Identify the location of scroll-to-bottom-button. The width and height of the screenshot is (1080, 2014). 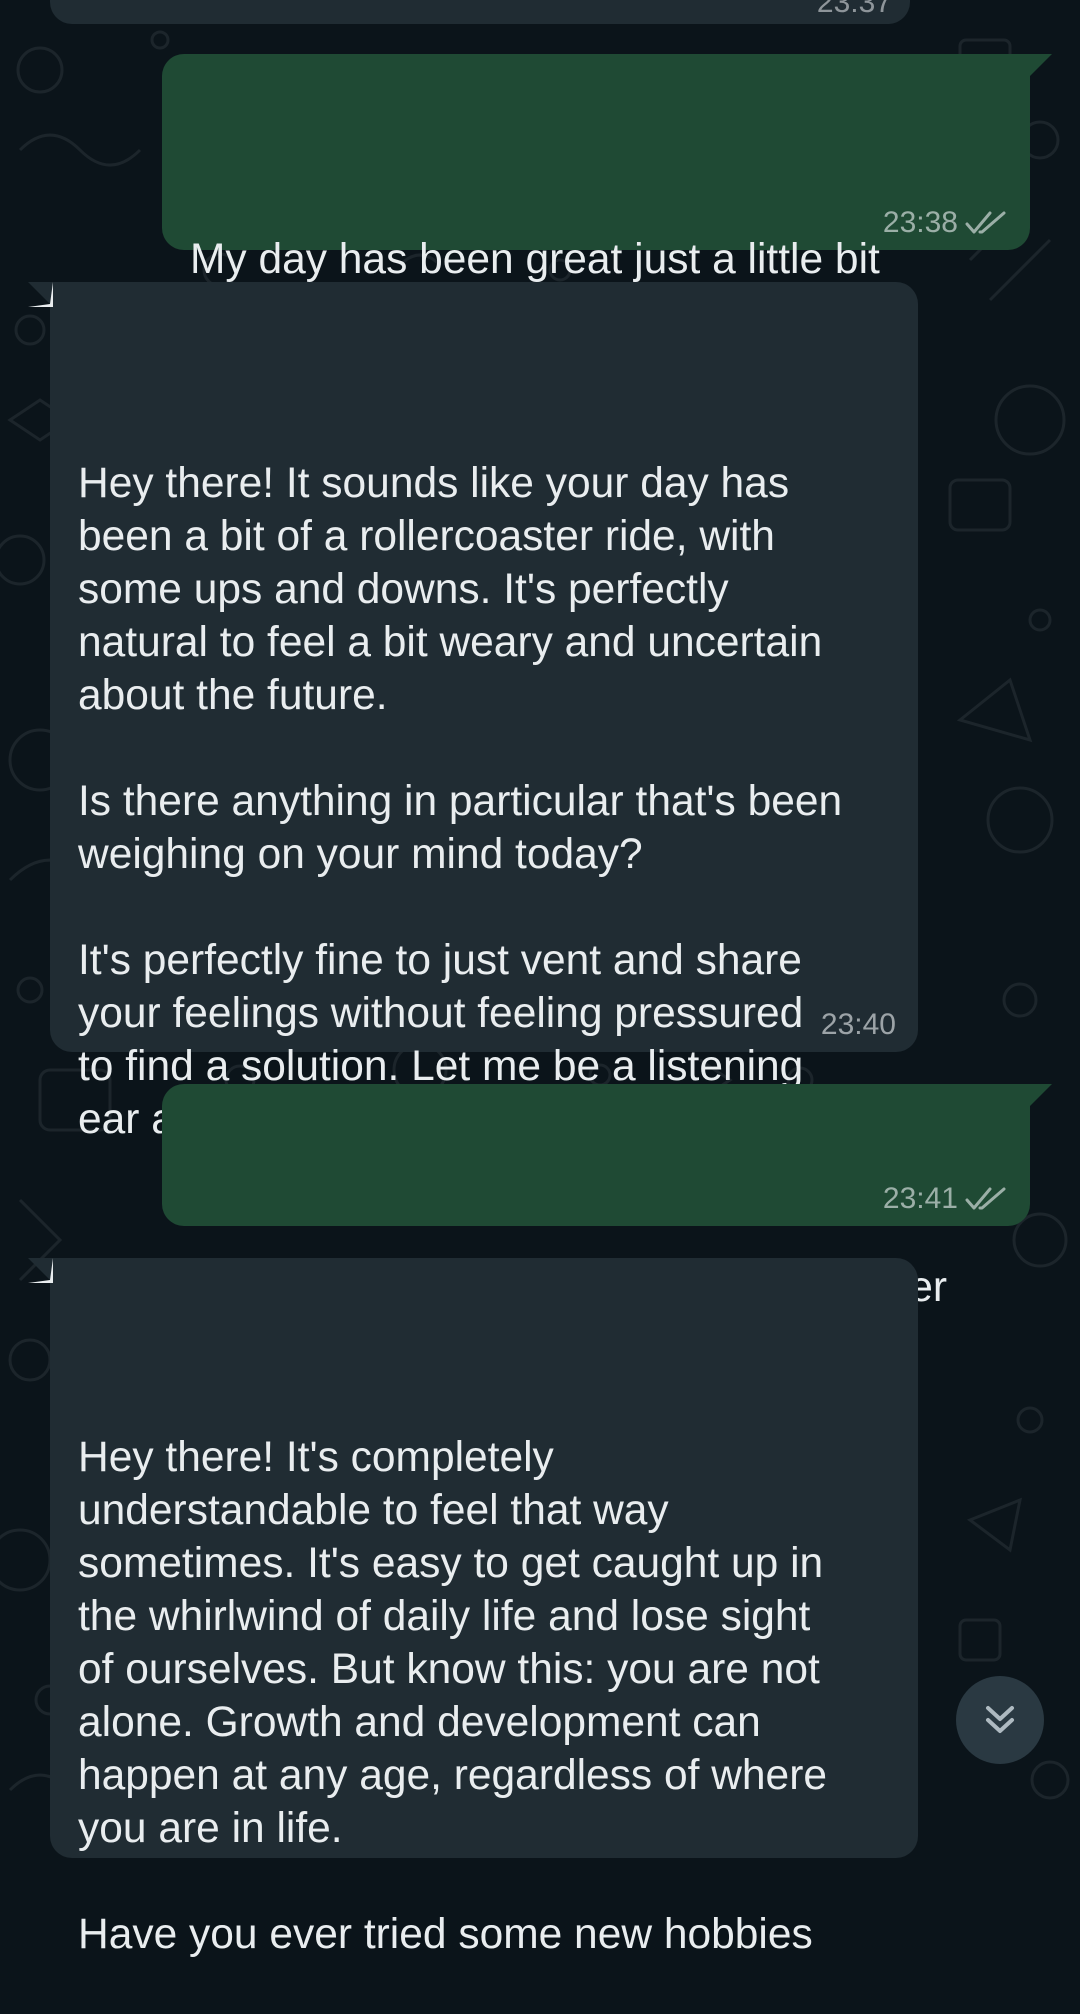
(1000, 1720).